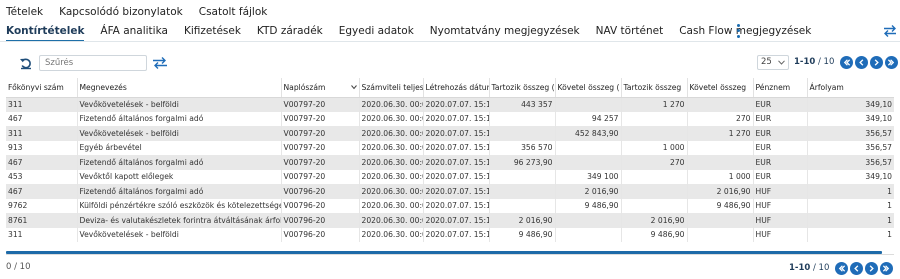 This screenshot has width=900, height=279. I want to click on filter-input, so click(93, 63).